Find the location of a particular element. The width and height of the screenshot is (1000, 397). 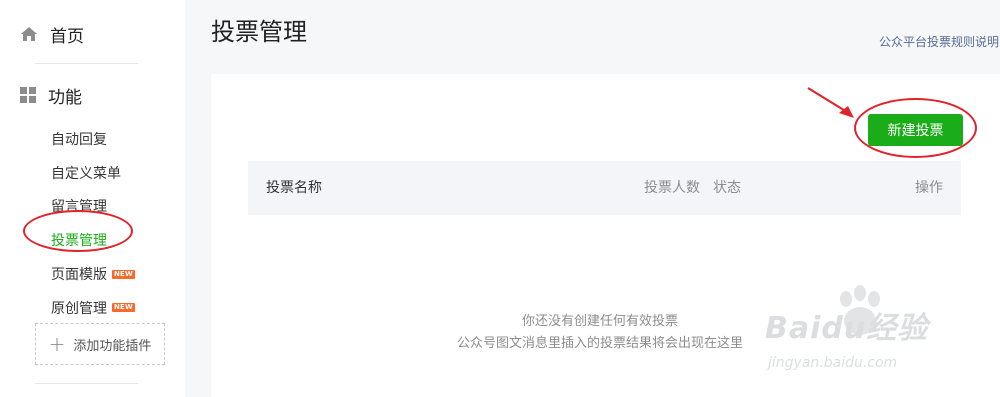

new-badge: NEW is located at coordinates (123, 274).